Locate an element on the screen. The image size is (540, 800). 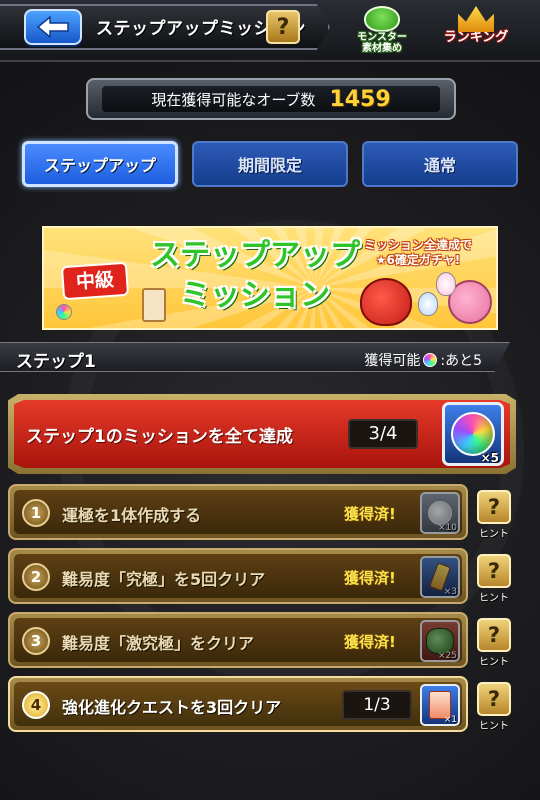
reward-quantity: ×3 is located at coordinates (450, 592).